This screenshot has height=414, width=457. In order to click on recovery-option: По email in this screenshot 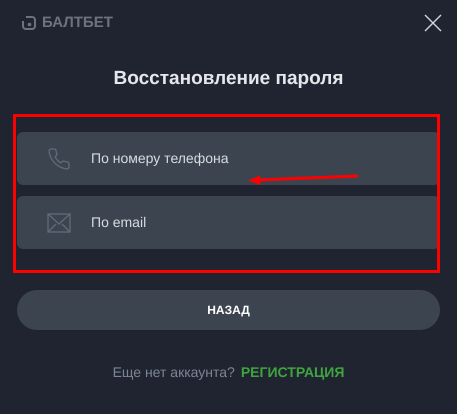, I will do `click(228, 222)`.